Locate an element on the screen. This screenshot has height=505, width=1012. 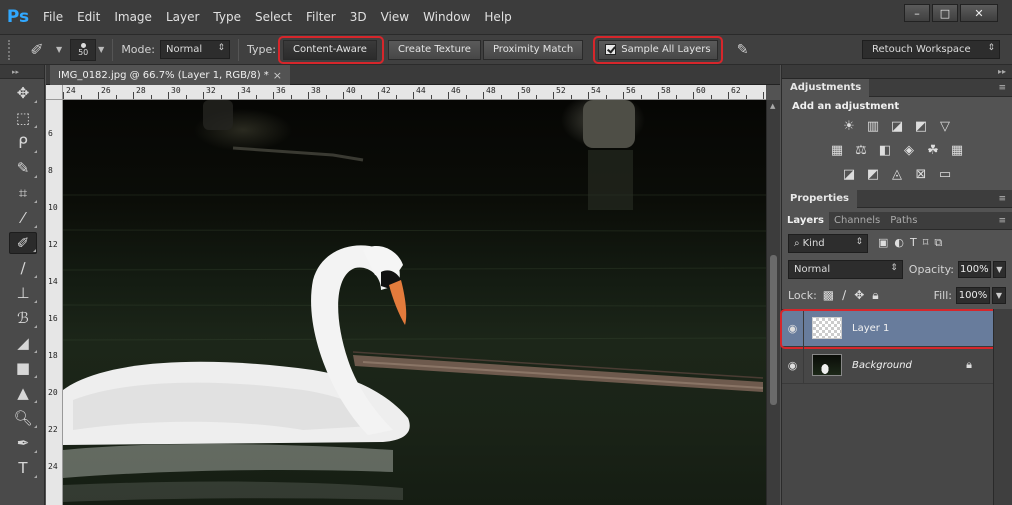
type-filter-icon: T is located at coordinates (913, 243).